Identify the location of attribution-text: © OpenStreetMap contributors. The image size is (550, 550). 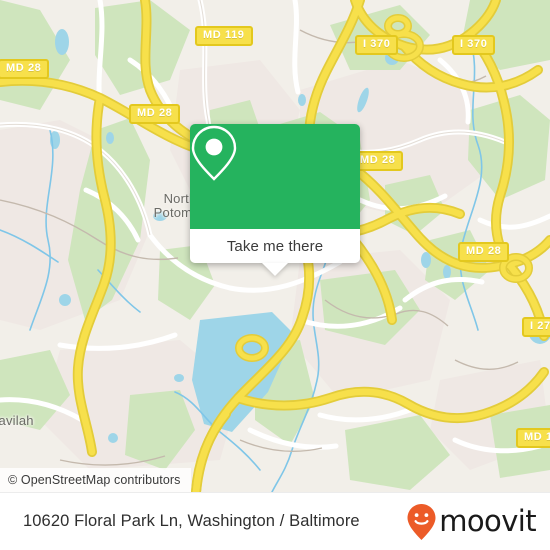
(94, 480).